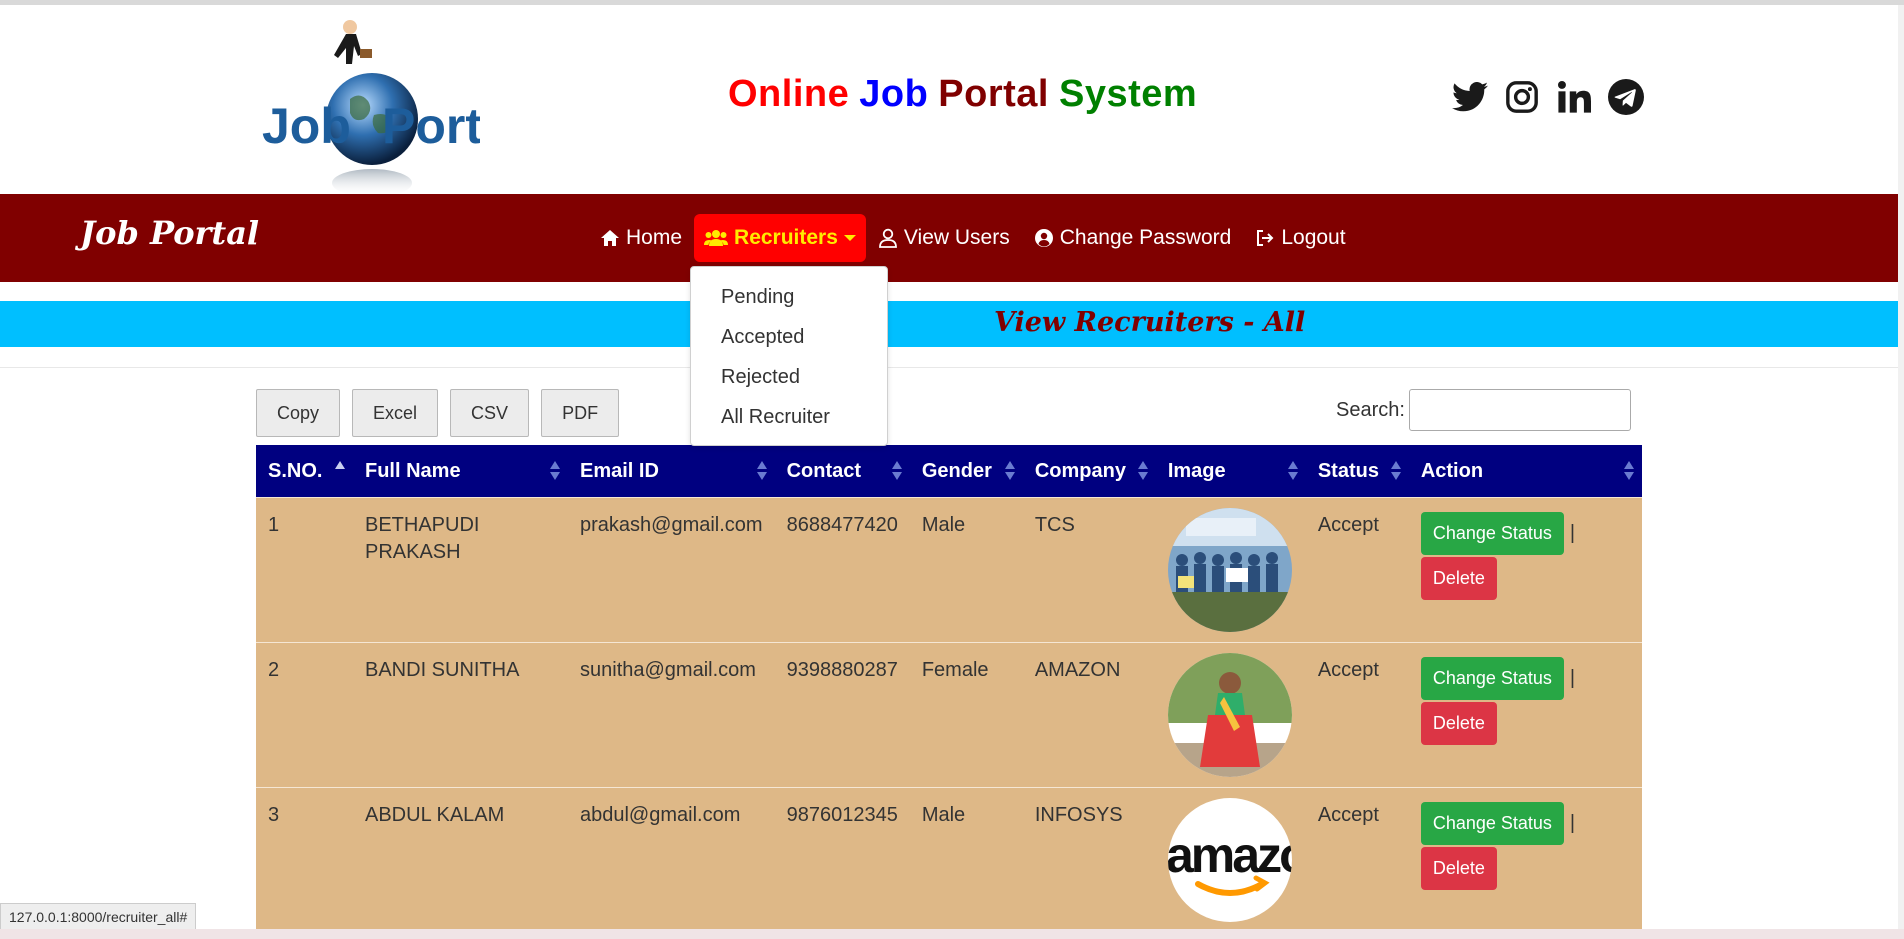 This screenshot has height=939, width=1904. What do you see at coordinates (842, 570) in the screenshot?
I see `cell-contact: 8688477420` at bounding box center [842, 570].